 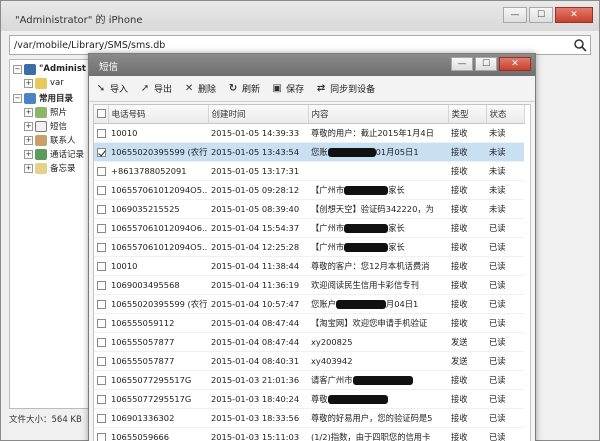 I want to click on column-header-content: 内容, so click(x=378, y=114).